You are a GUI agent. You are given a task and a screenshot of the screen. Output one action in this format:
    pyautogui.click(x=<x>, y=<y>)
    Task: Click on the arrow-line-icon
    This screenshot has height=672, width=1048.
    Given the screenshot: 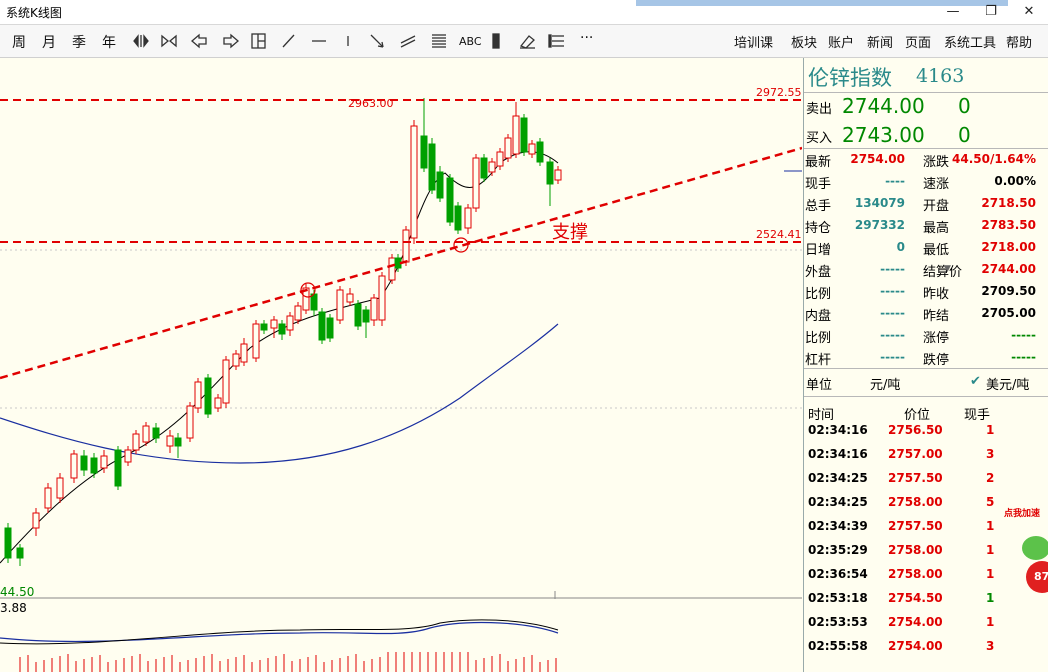 What is the action you would take?
    pyautogui.click(x=377, y=41)
    